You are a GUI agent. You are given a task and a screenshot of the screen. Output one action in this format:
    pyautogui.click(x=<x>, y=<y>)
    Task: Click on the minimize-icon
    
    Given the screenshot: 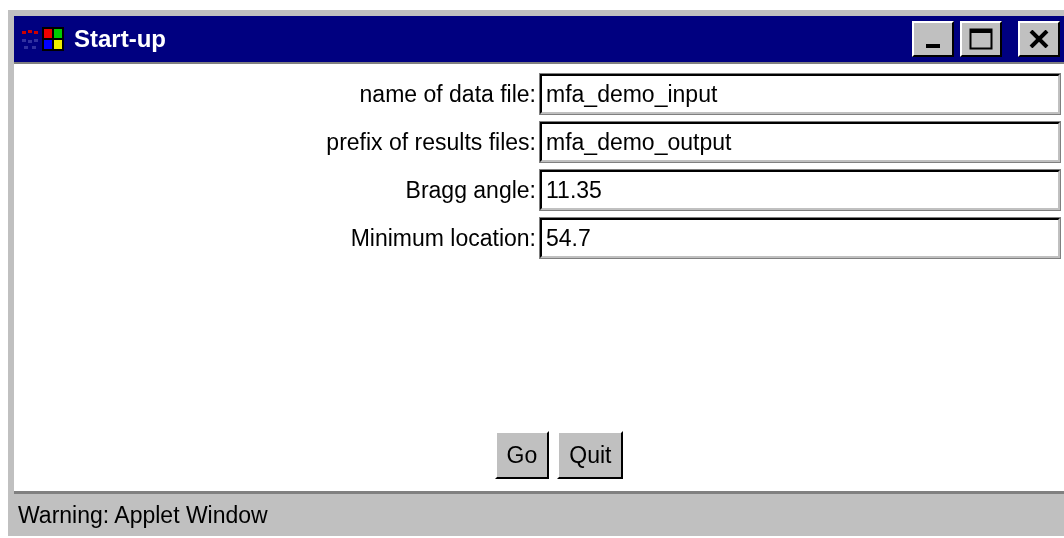 What is the action you would take?
    pyautogui.click(x=933, y=46)
    